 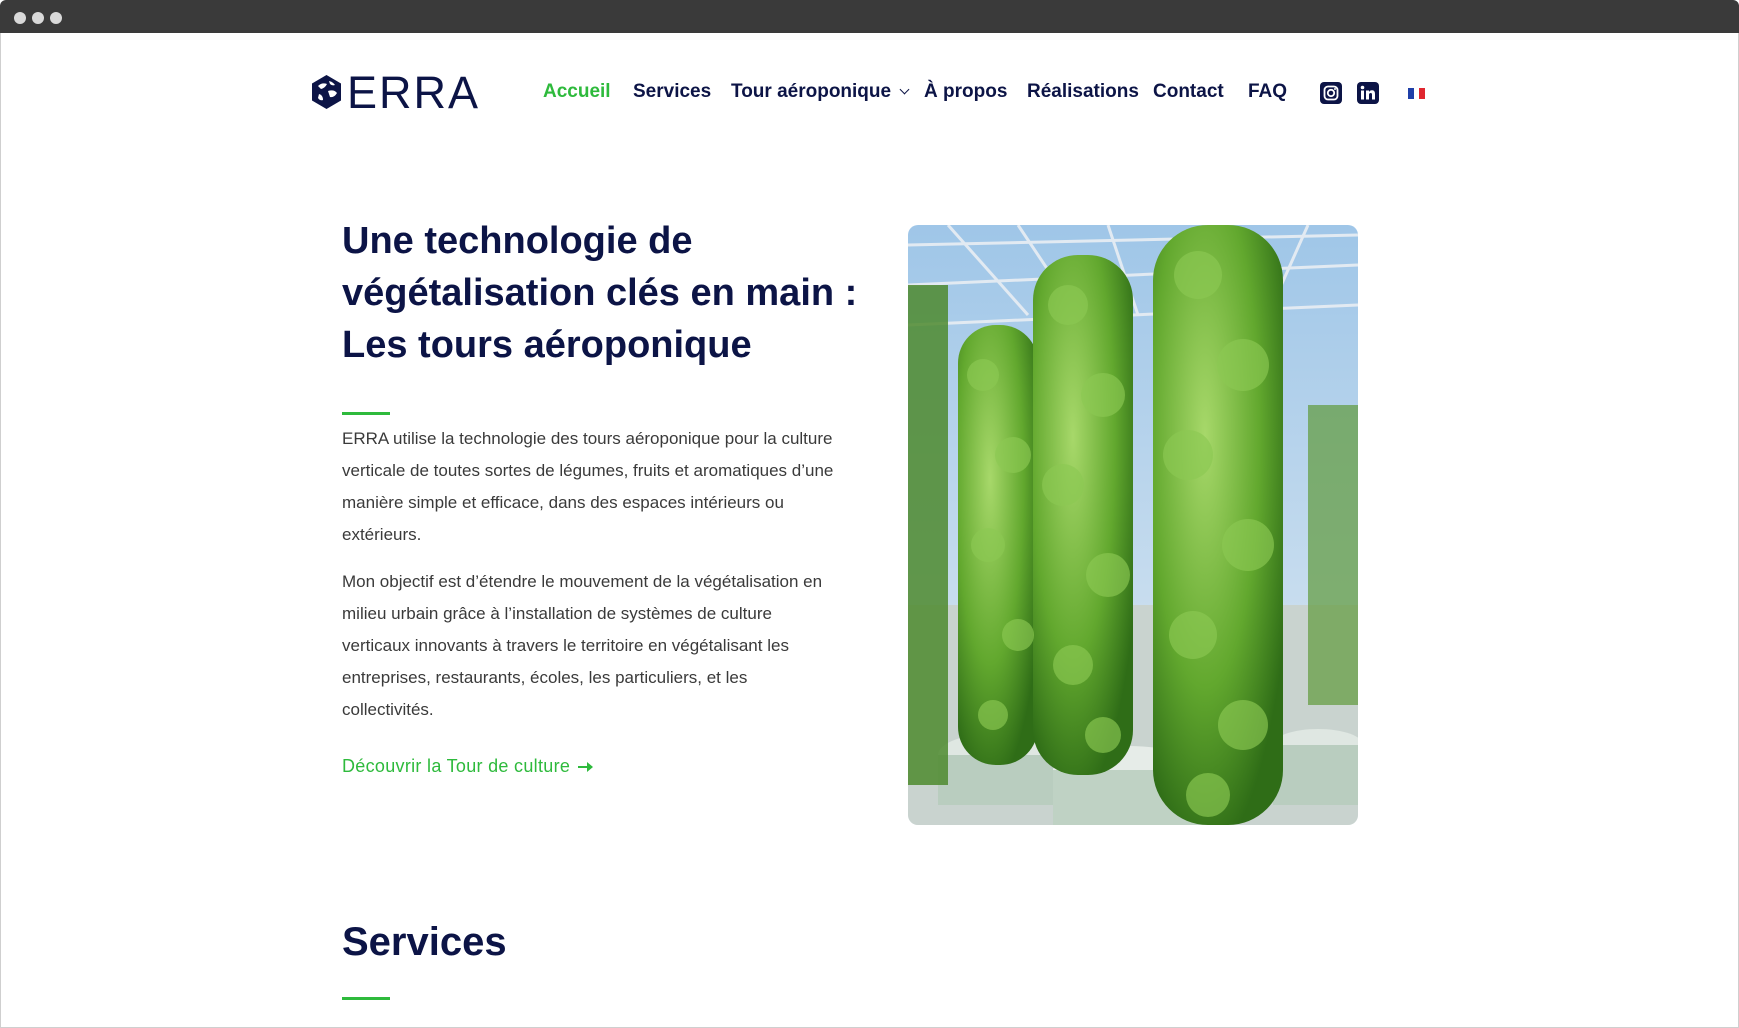 I want to click on nav-faq: FAQ, so click(x=1267, y=92).